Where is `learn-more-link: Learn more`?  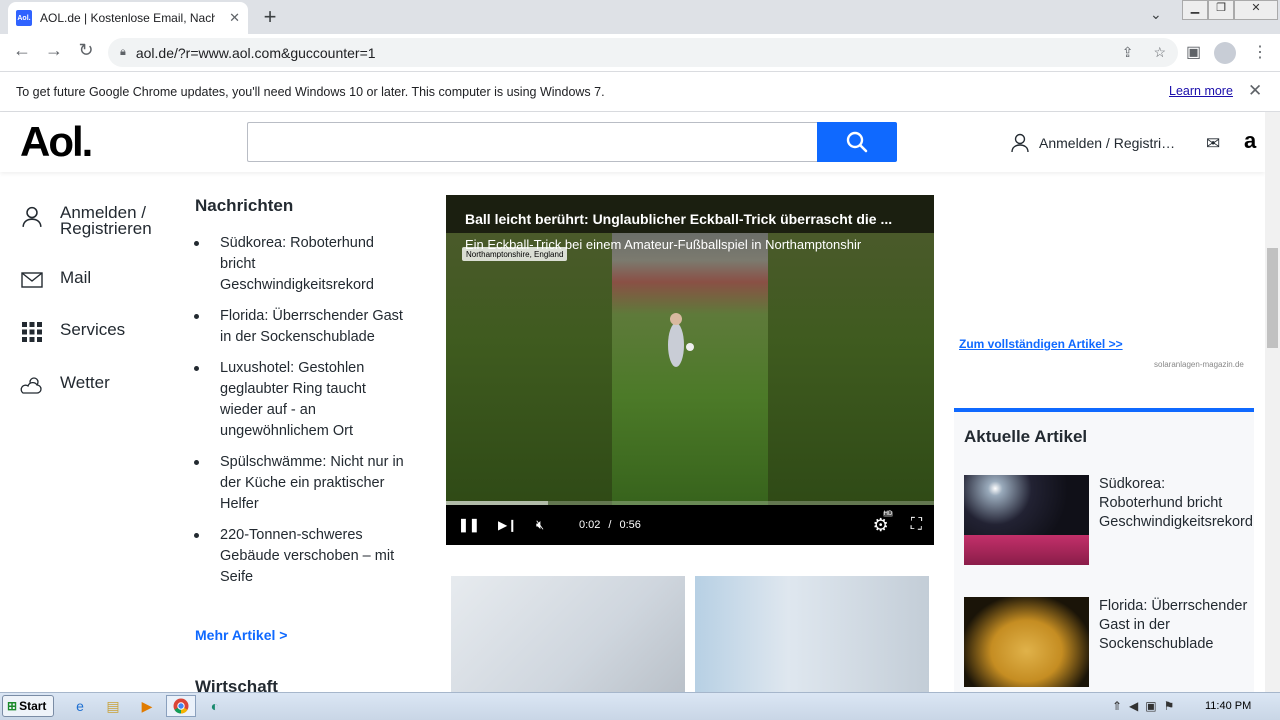 learn-more-link: Learn more is located at coordinates (1201, 91).